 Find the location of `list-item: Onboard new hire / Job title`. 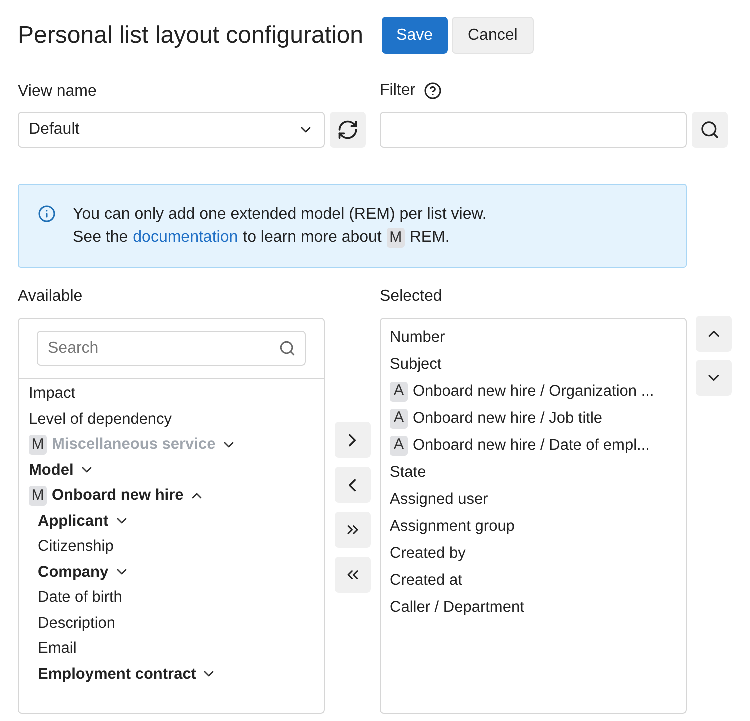

list-item: Onboard new hire / Job title is located at coordinates (508, 418).